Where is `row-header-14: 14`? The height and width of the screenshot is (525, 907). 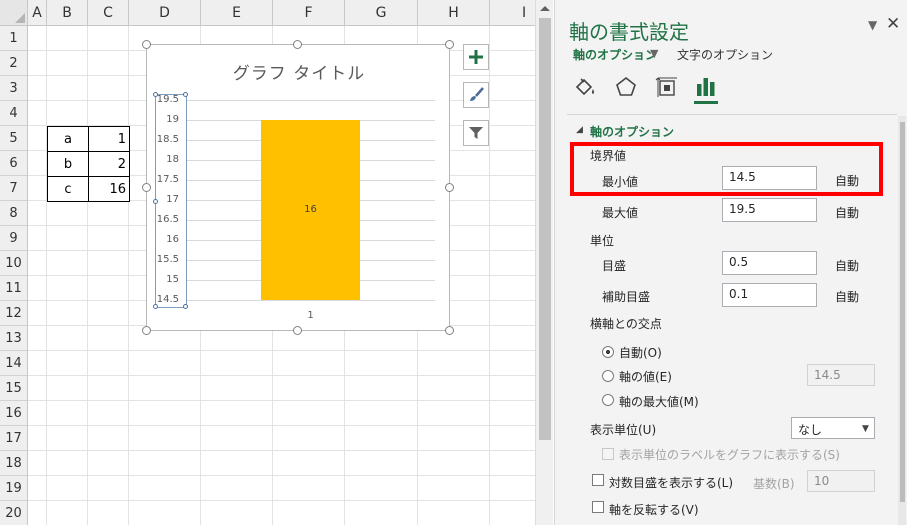
row-header-14: 14 is located at coordinates (14, 363).